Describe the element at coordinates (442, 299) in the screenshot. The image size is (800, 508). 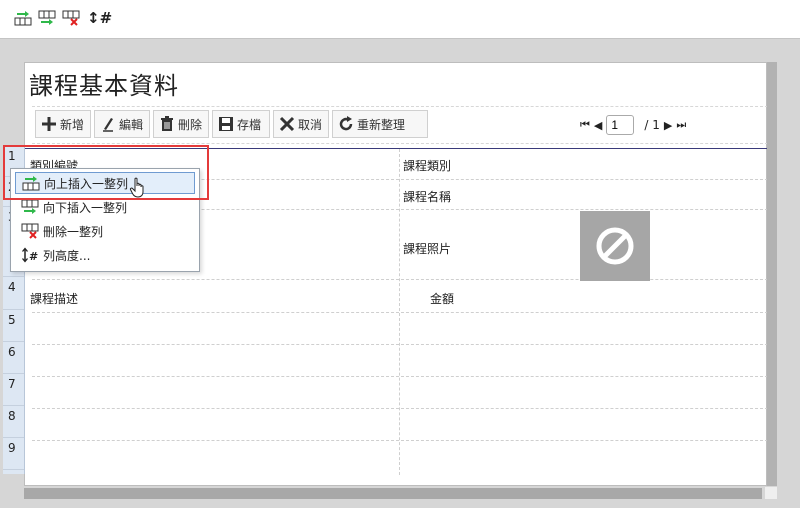
I see `amount-label: 金額` at that location.